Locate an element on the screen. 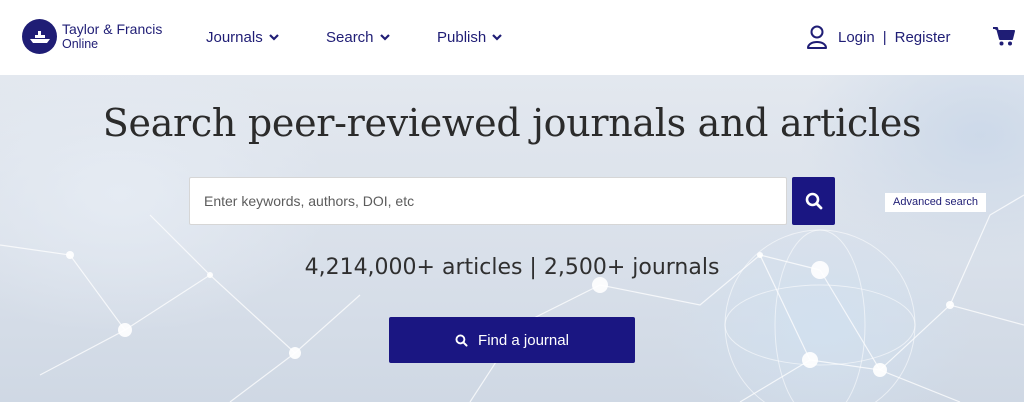  search-input is located at coordinates (495, 201).